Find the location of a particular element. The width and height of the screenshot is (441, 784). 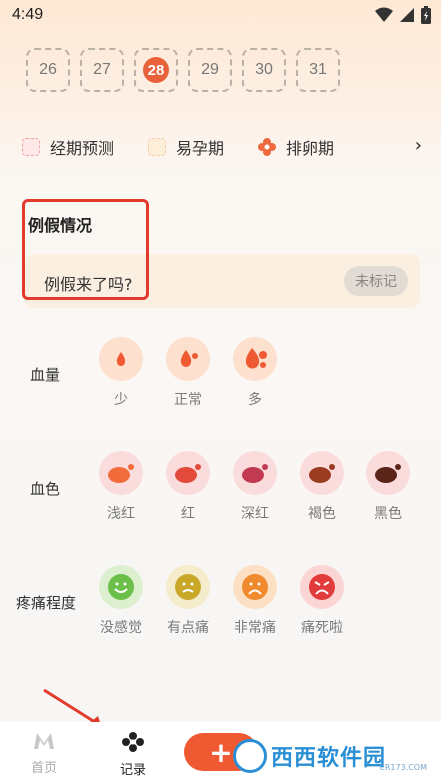

record-flower-icon is located at coordinates (133, 742).